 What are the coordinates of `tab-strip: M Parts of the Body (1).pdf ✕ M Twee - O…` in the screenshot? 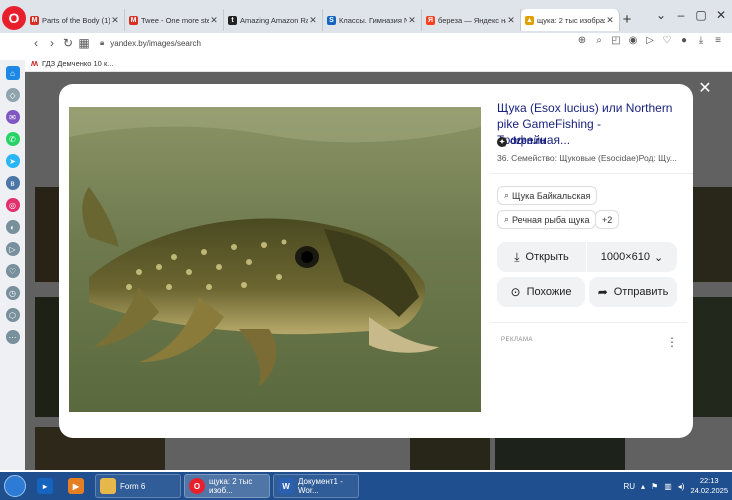 It's located at (323, 20).